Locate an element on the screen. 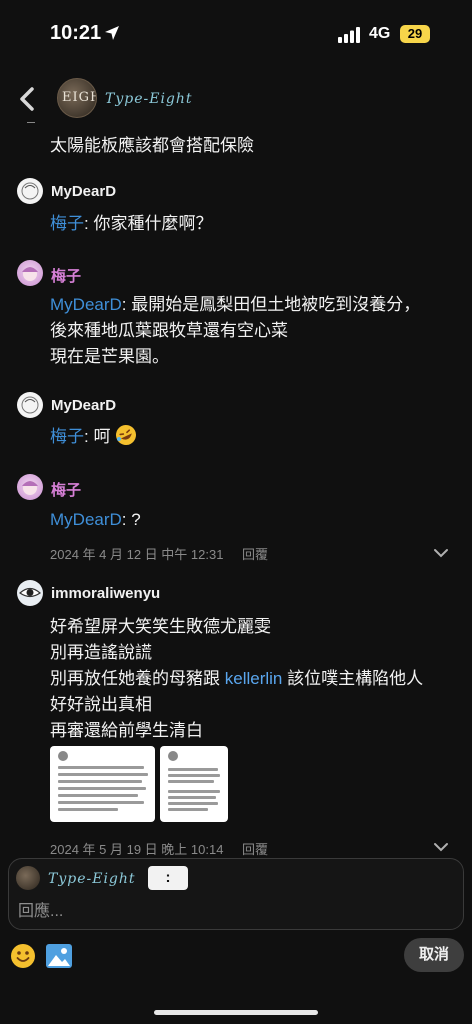 The width and height of the screenshot is (472, 1024). reply-body: : 你家種什麼啊？ is located at coordinates (148, 223).